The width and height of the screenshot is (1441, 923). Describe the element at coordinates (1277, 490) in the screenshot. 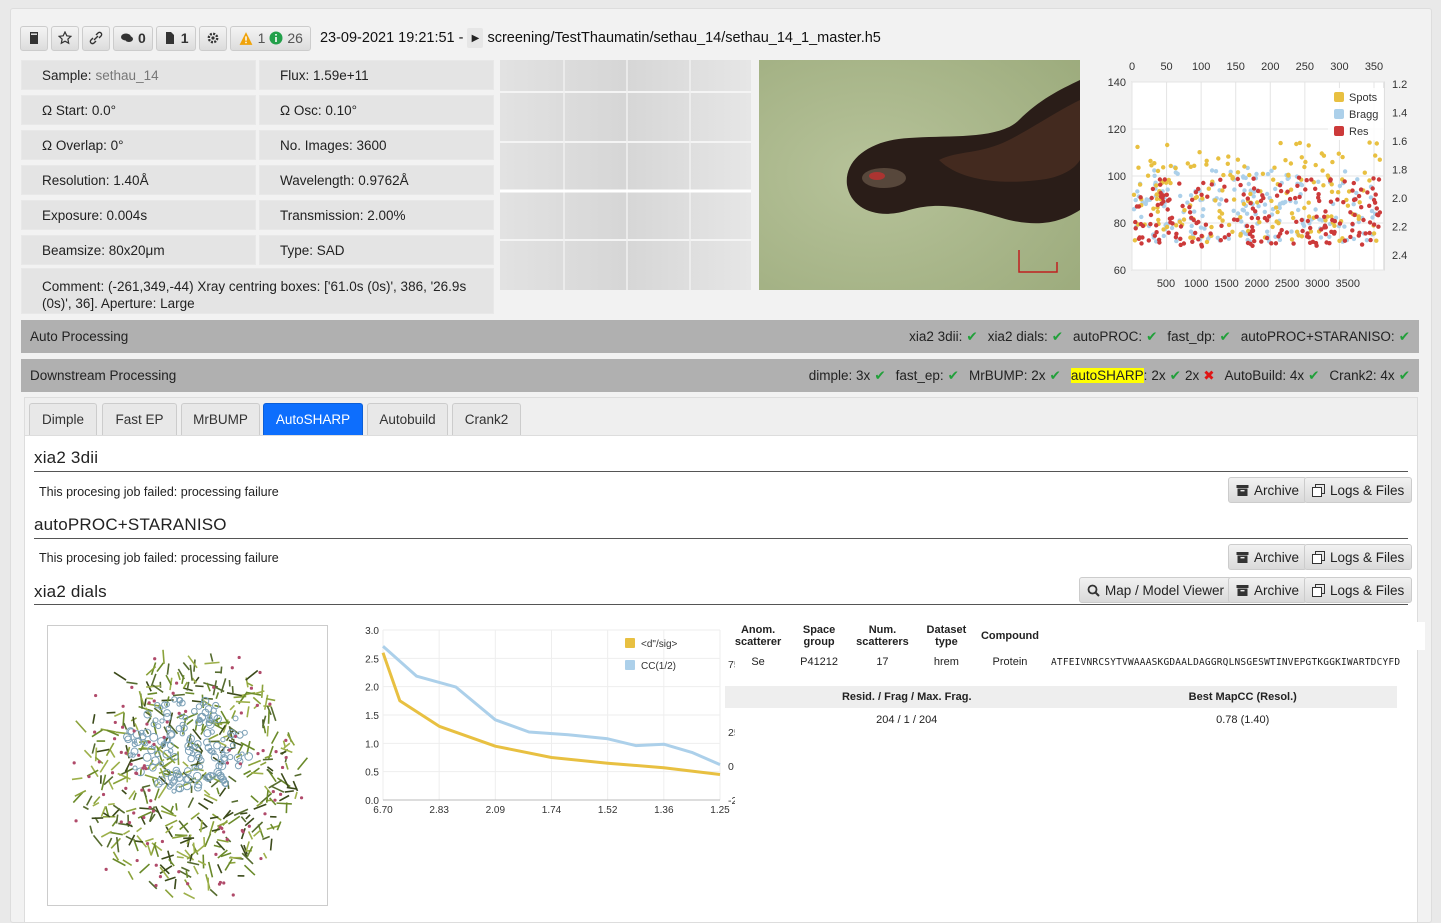

I see `archive-label: Archive` at that location.